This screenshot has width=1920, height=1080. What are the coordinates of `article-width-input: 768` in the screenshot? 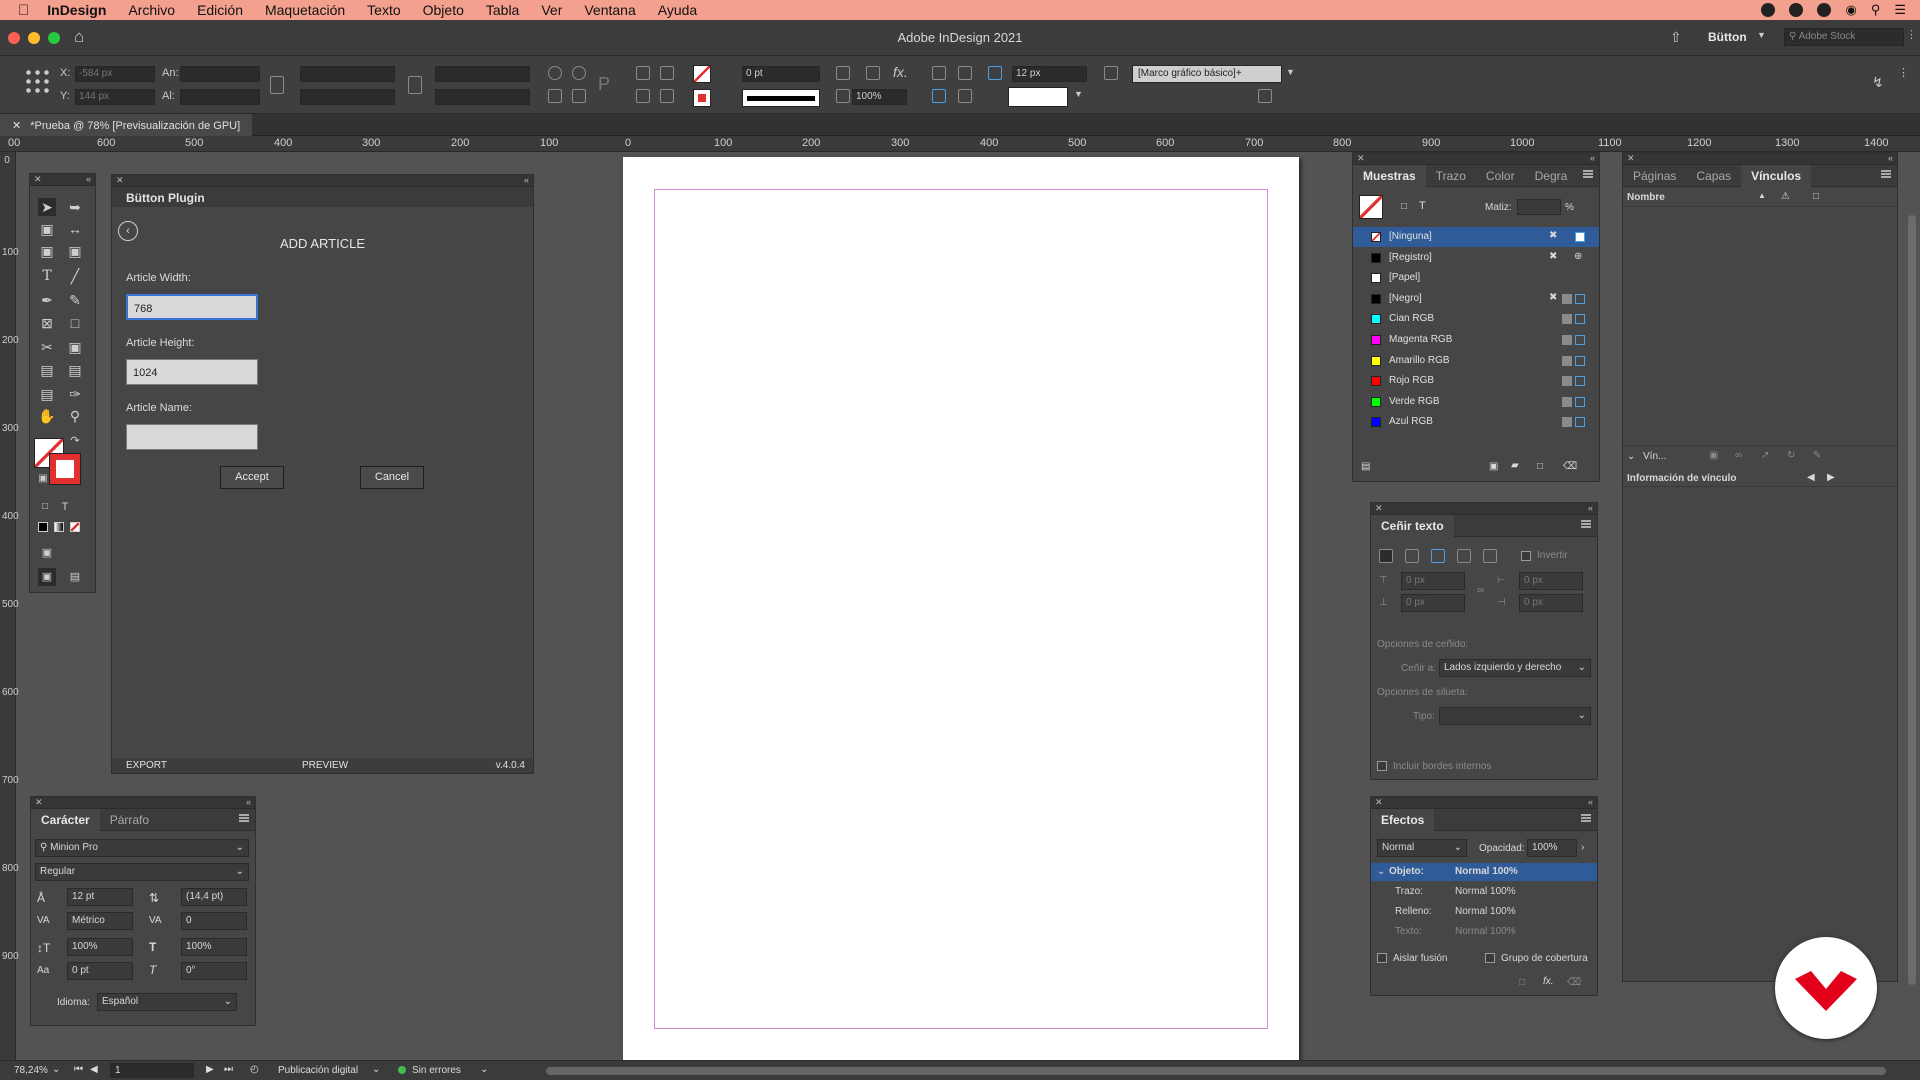 It's located at (192, 307).